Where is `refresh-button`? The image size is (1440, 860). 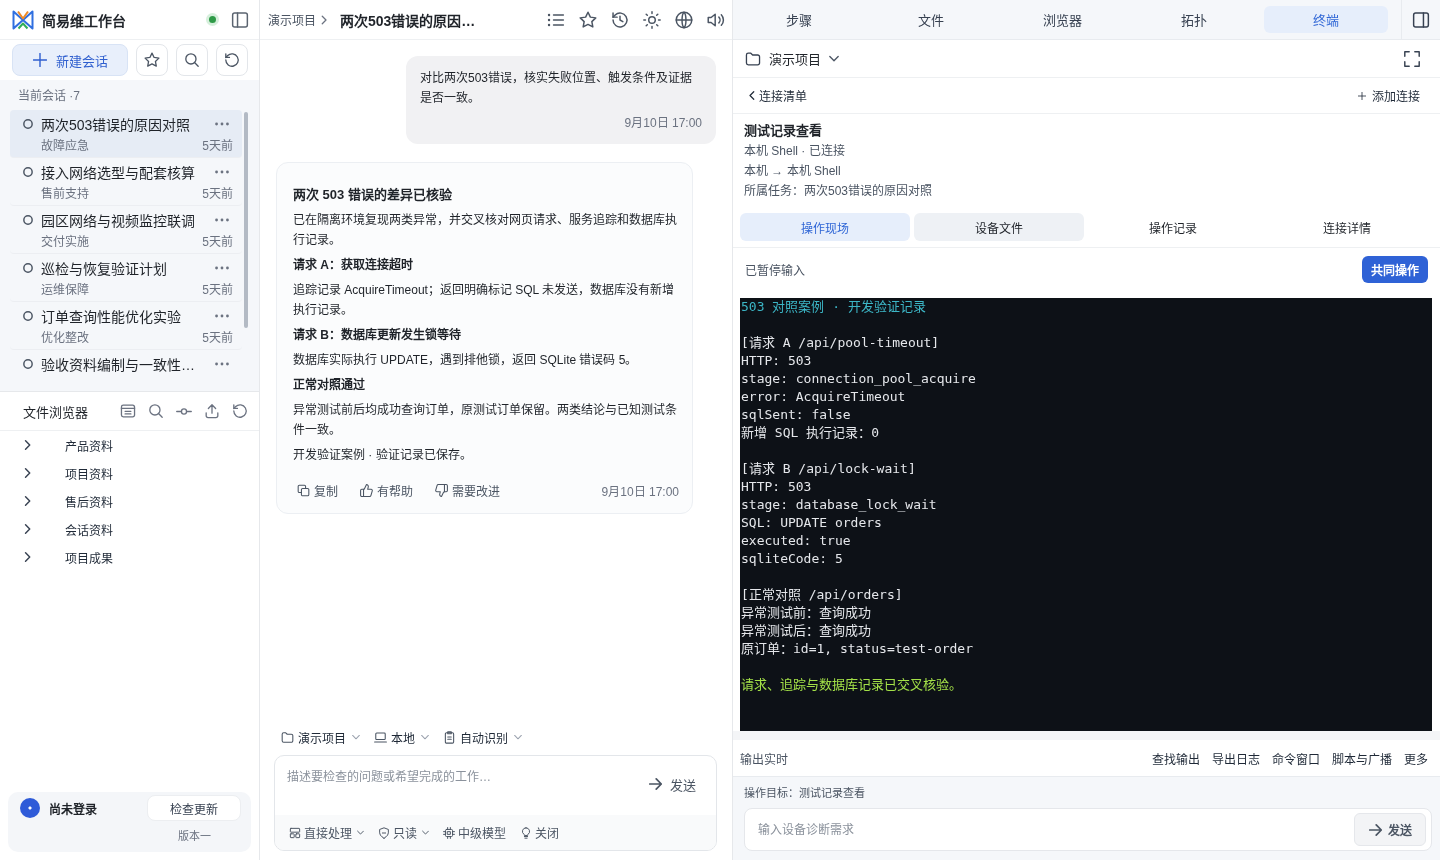
refresh-button is located at coordinates (232, 60).